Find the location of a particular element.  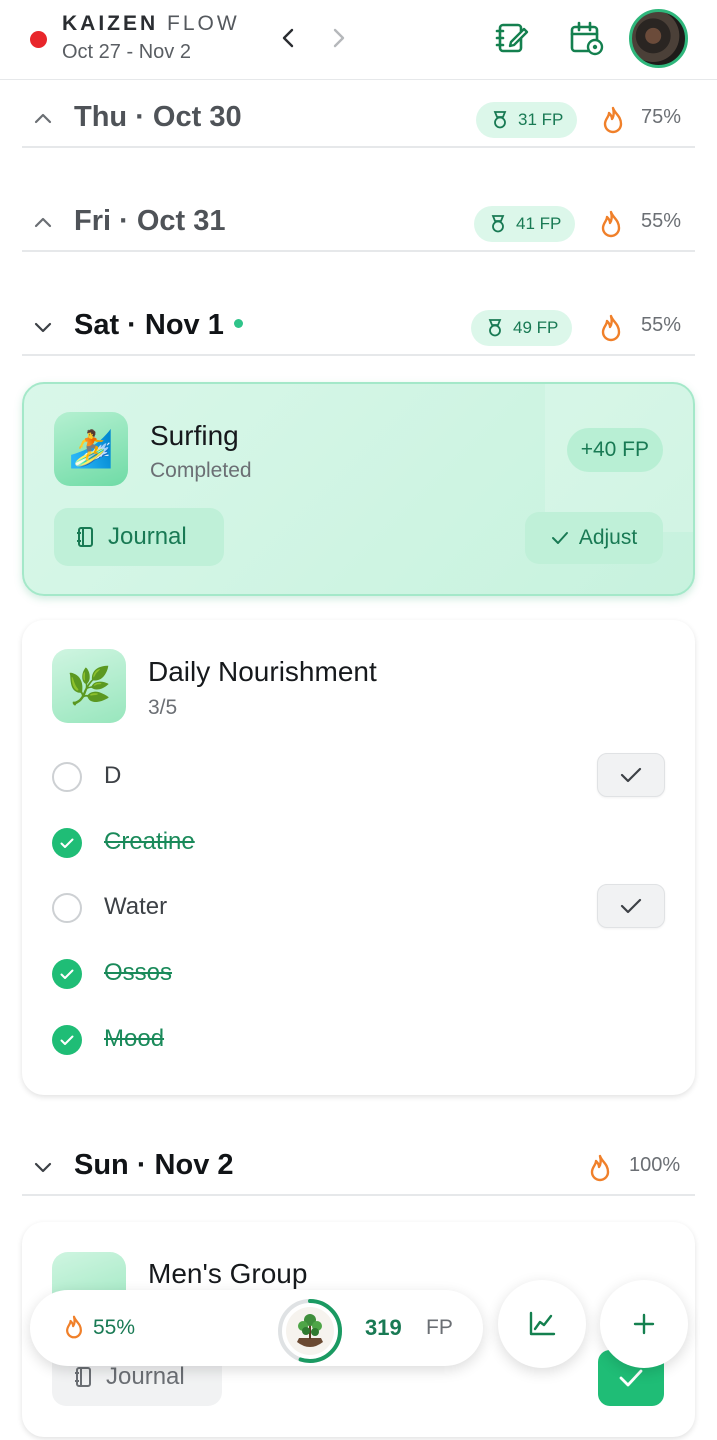

checklist-label: Creatine is located at coordinates (149, 841).